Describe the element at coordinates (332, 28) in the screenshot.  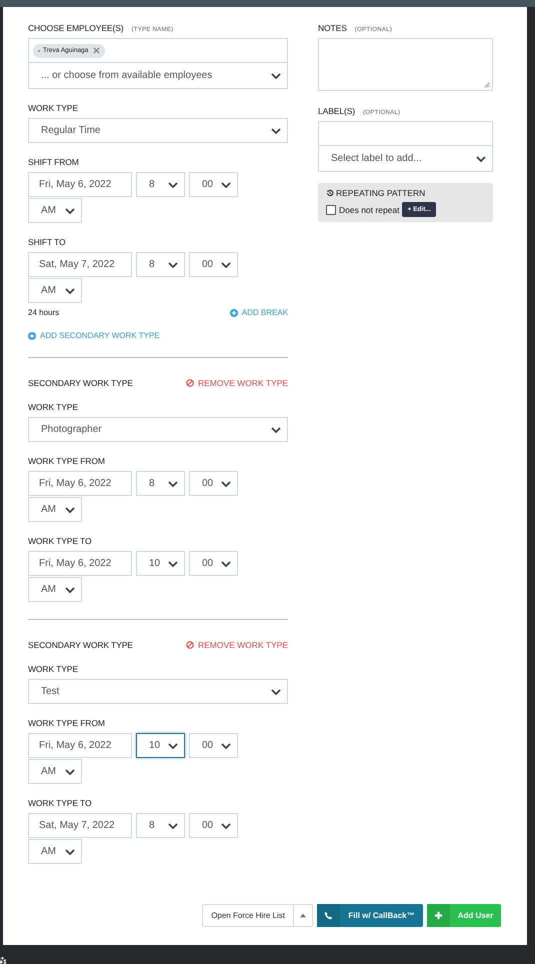
I see `field-label: NOTES` at that location.